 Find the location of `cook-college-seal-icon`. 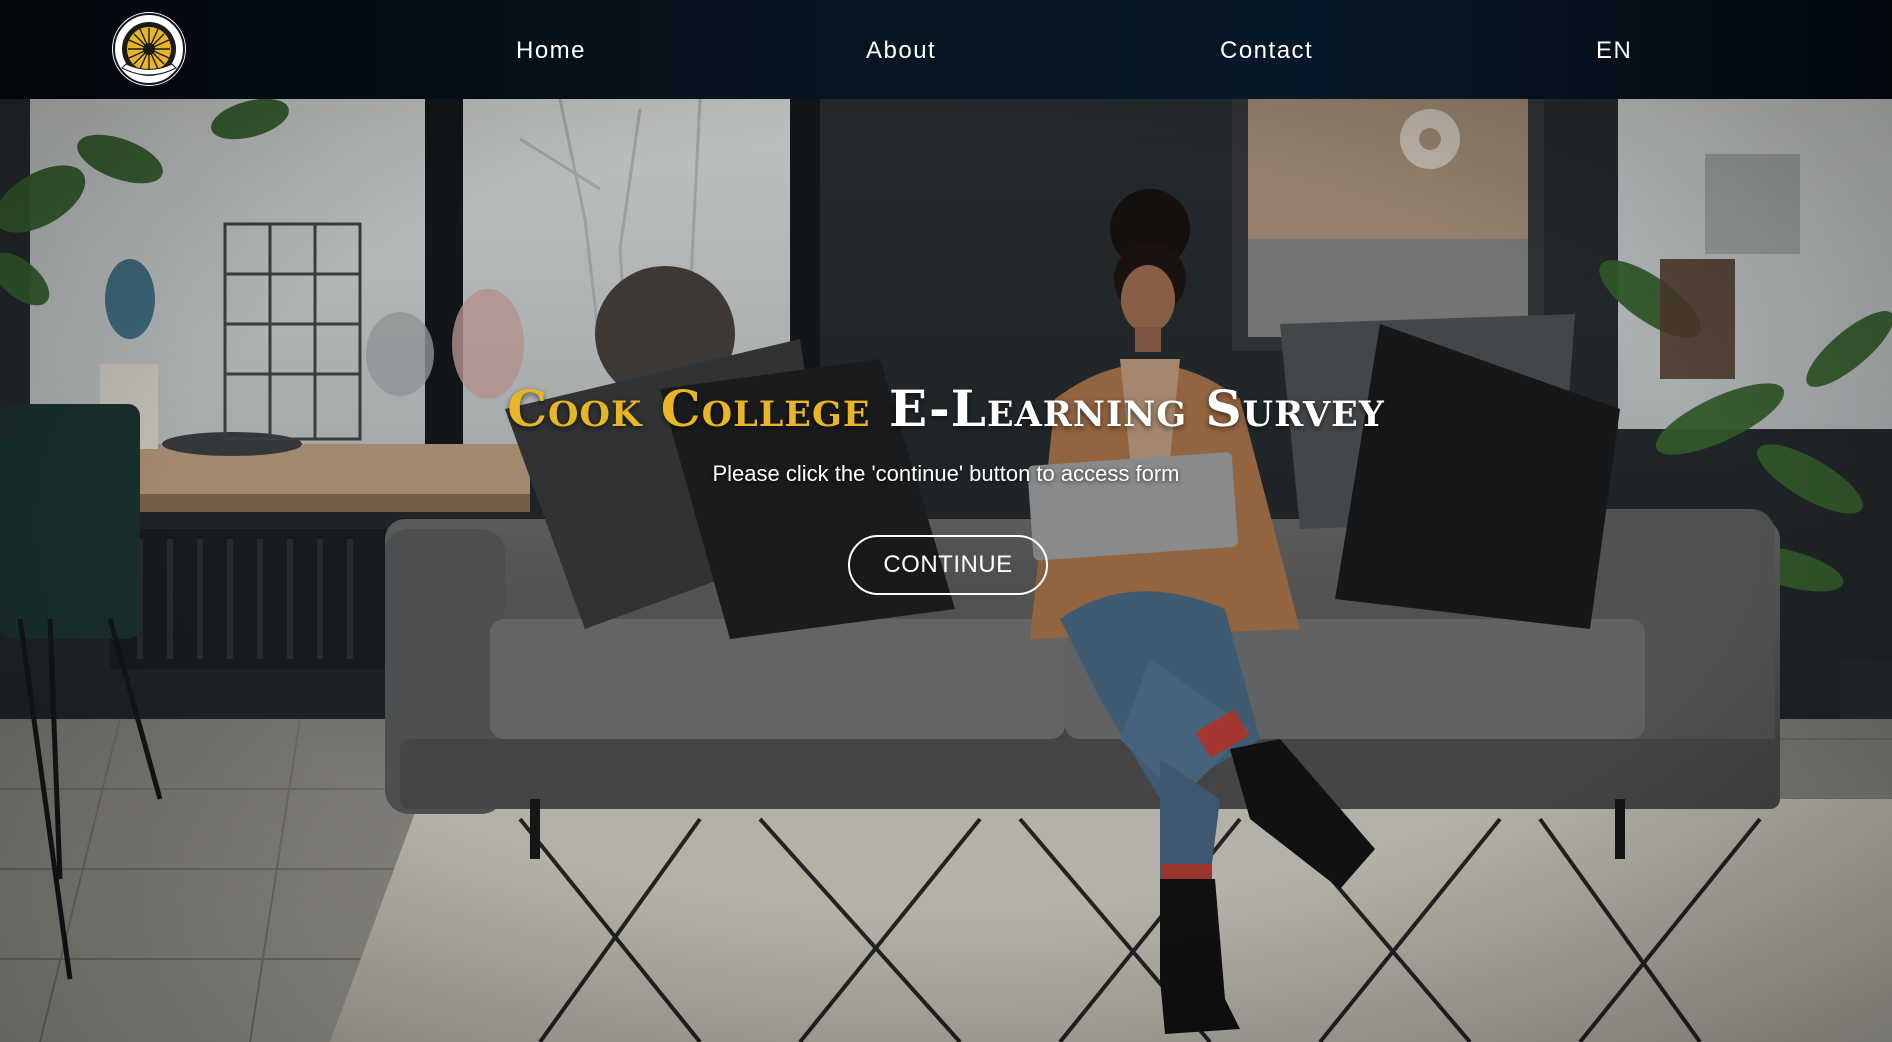

cook-college-seal-icon is located at coordinates (149, 49).